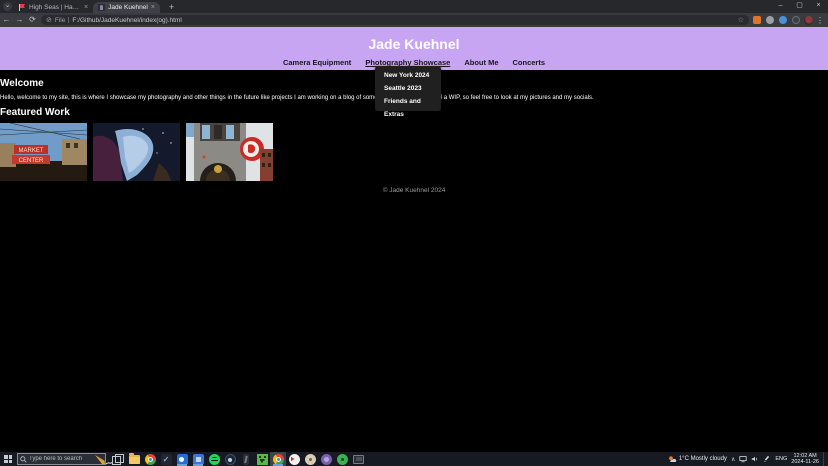 The width and height of the screenshot is (828, 466). What do you see at coordinates (127, 20) in the screenshot?
I see `address-text: F:/Github/JadeKuehnel/index(og).html` at bounding box center [127, 20].